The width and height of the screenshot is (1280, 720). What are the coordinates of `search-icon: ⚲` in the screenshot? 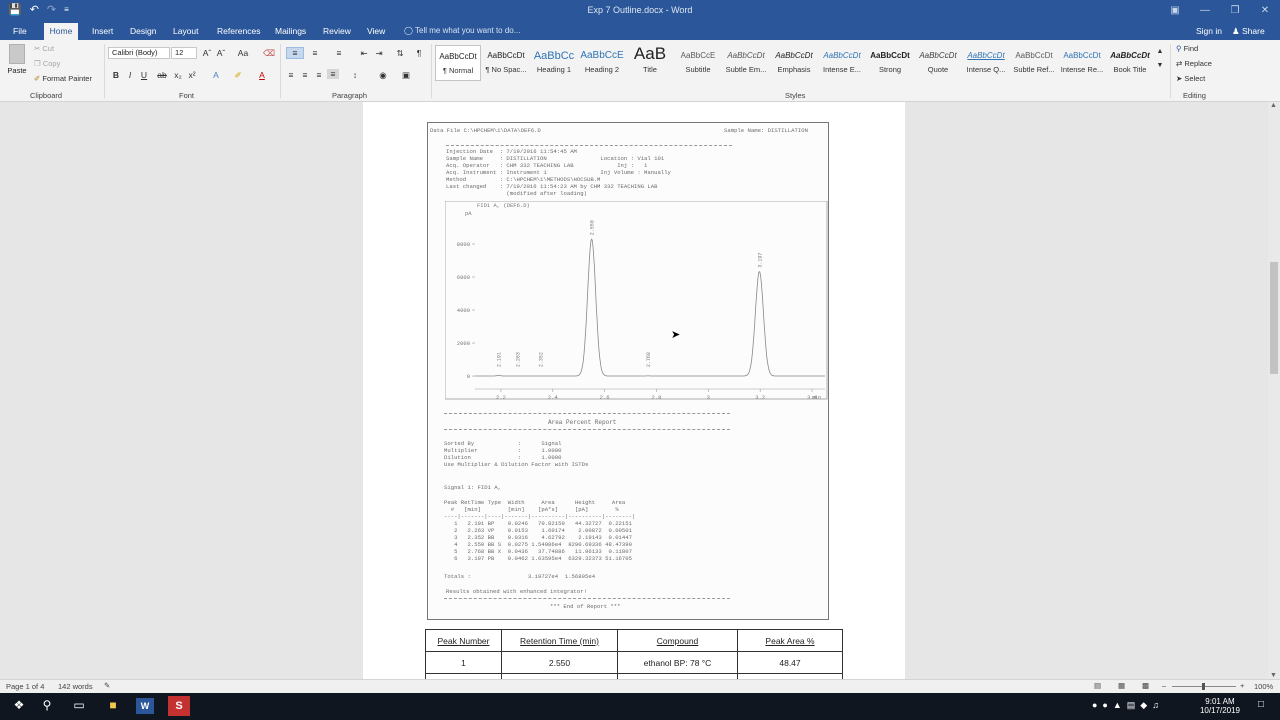 It's located at (47, 706).